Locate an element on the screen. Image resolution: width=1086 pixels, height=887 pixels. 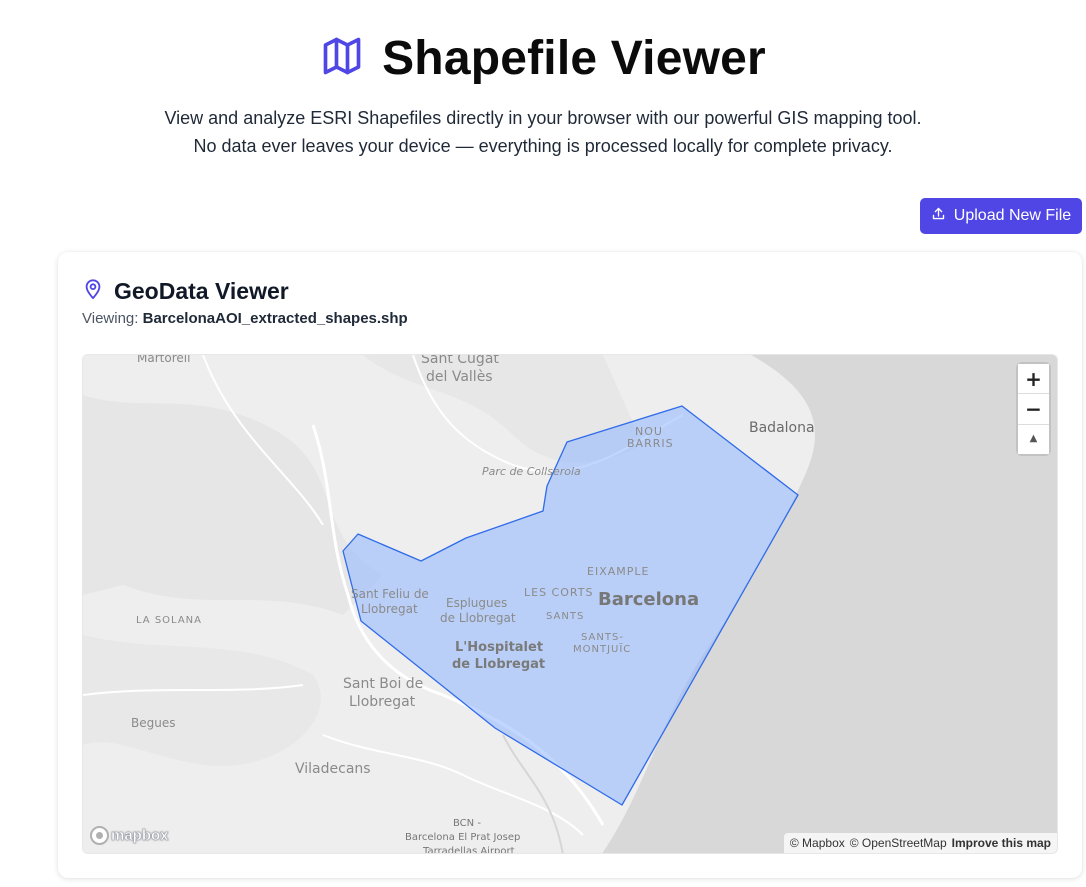
map-label-eixample: EIXAMPLE is located at coordinates (618, 571).